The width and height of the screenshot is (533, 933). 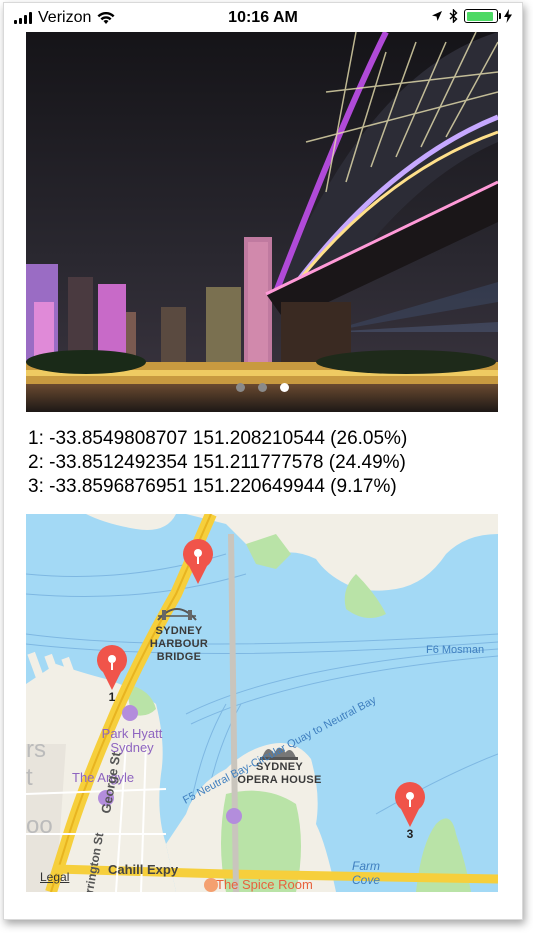 I want to click on battery-fill, so click(x=479, y=16).